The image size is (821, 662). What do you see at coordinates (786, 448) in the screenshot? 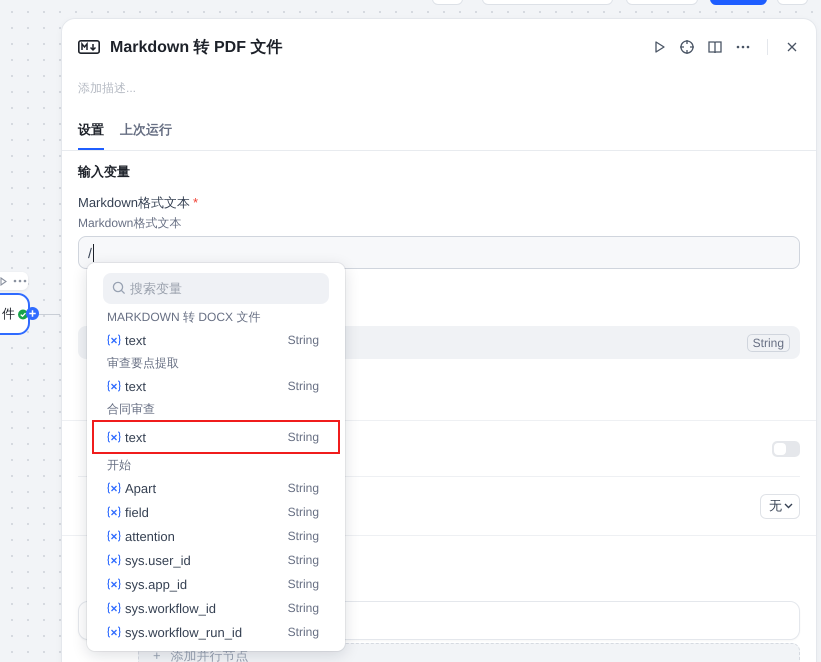
I see `toggle-switch` at bounding box center [786, 448].